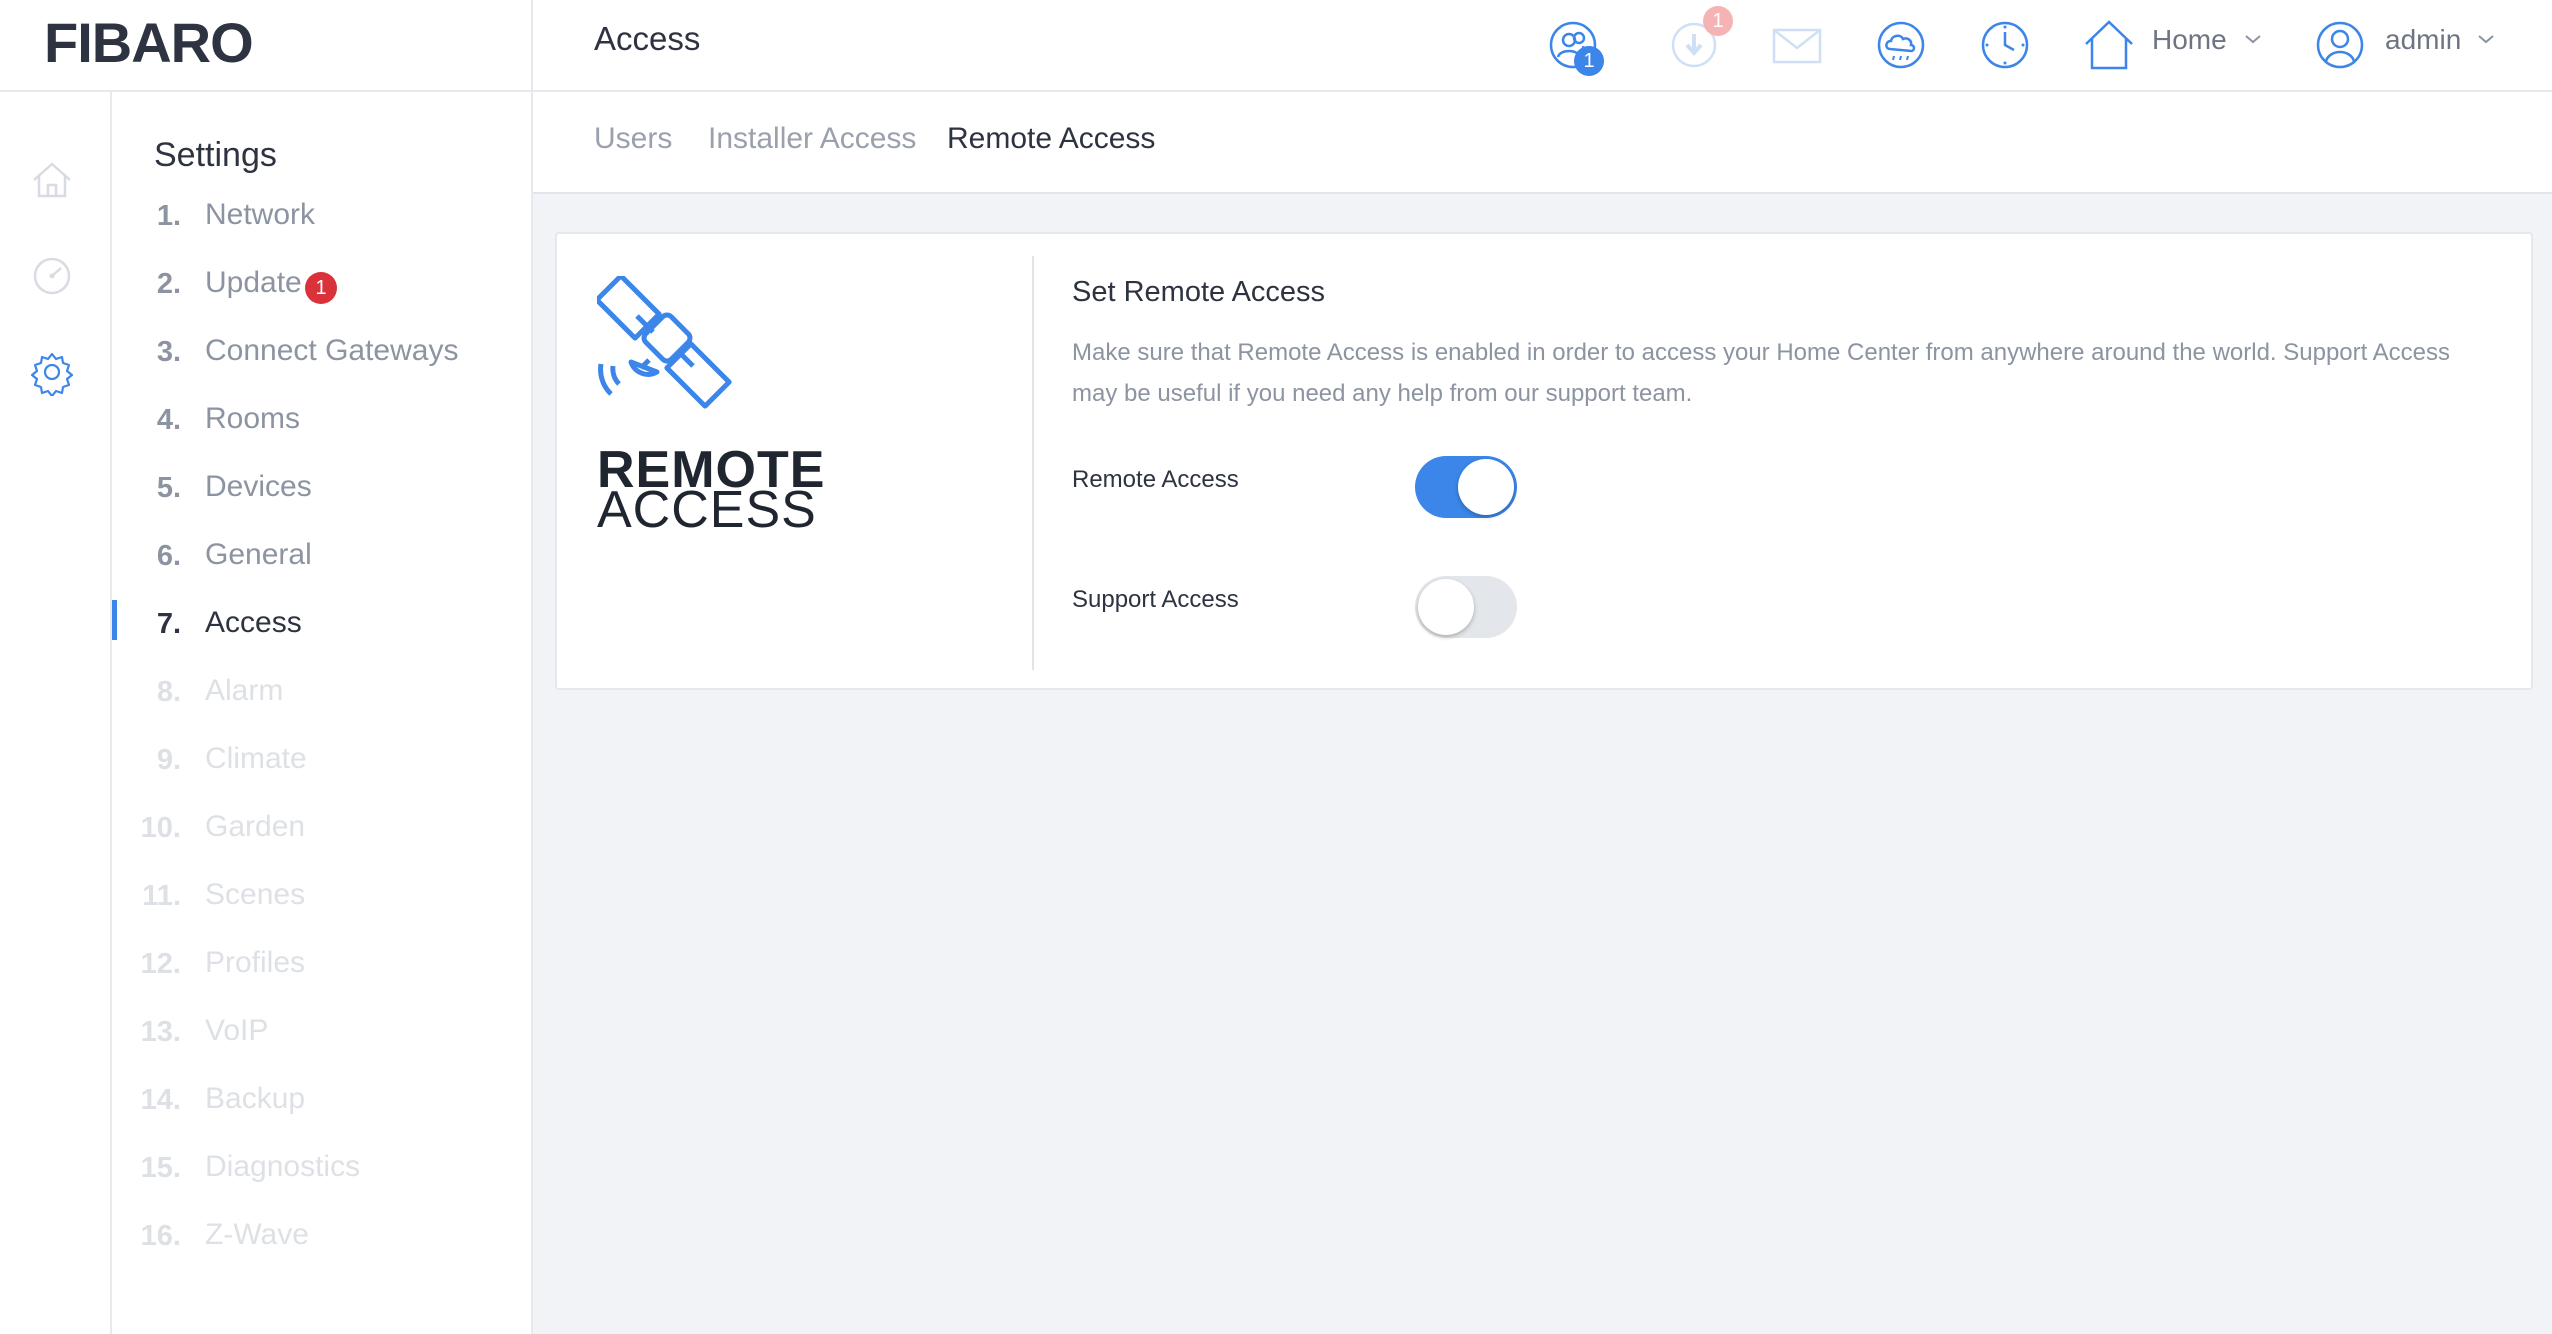 The width and height of the screenshot is (2552, 1334). I want to click on logo-divider, so click(532, 46).